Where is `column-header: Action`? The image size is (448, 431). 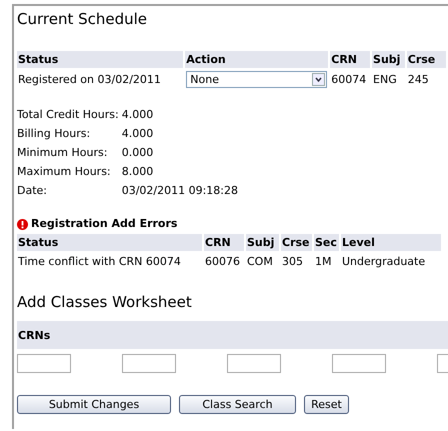 column-header: Action is located at coordinates (256, 59).